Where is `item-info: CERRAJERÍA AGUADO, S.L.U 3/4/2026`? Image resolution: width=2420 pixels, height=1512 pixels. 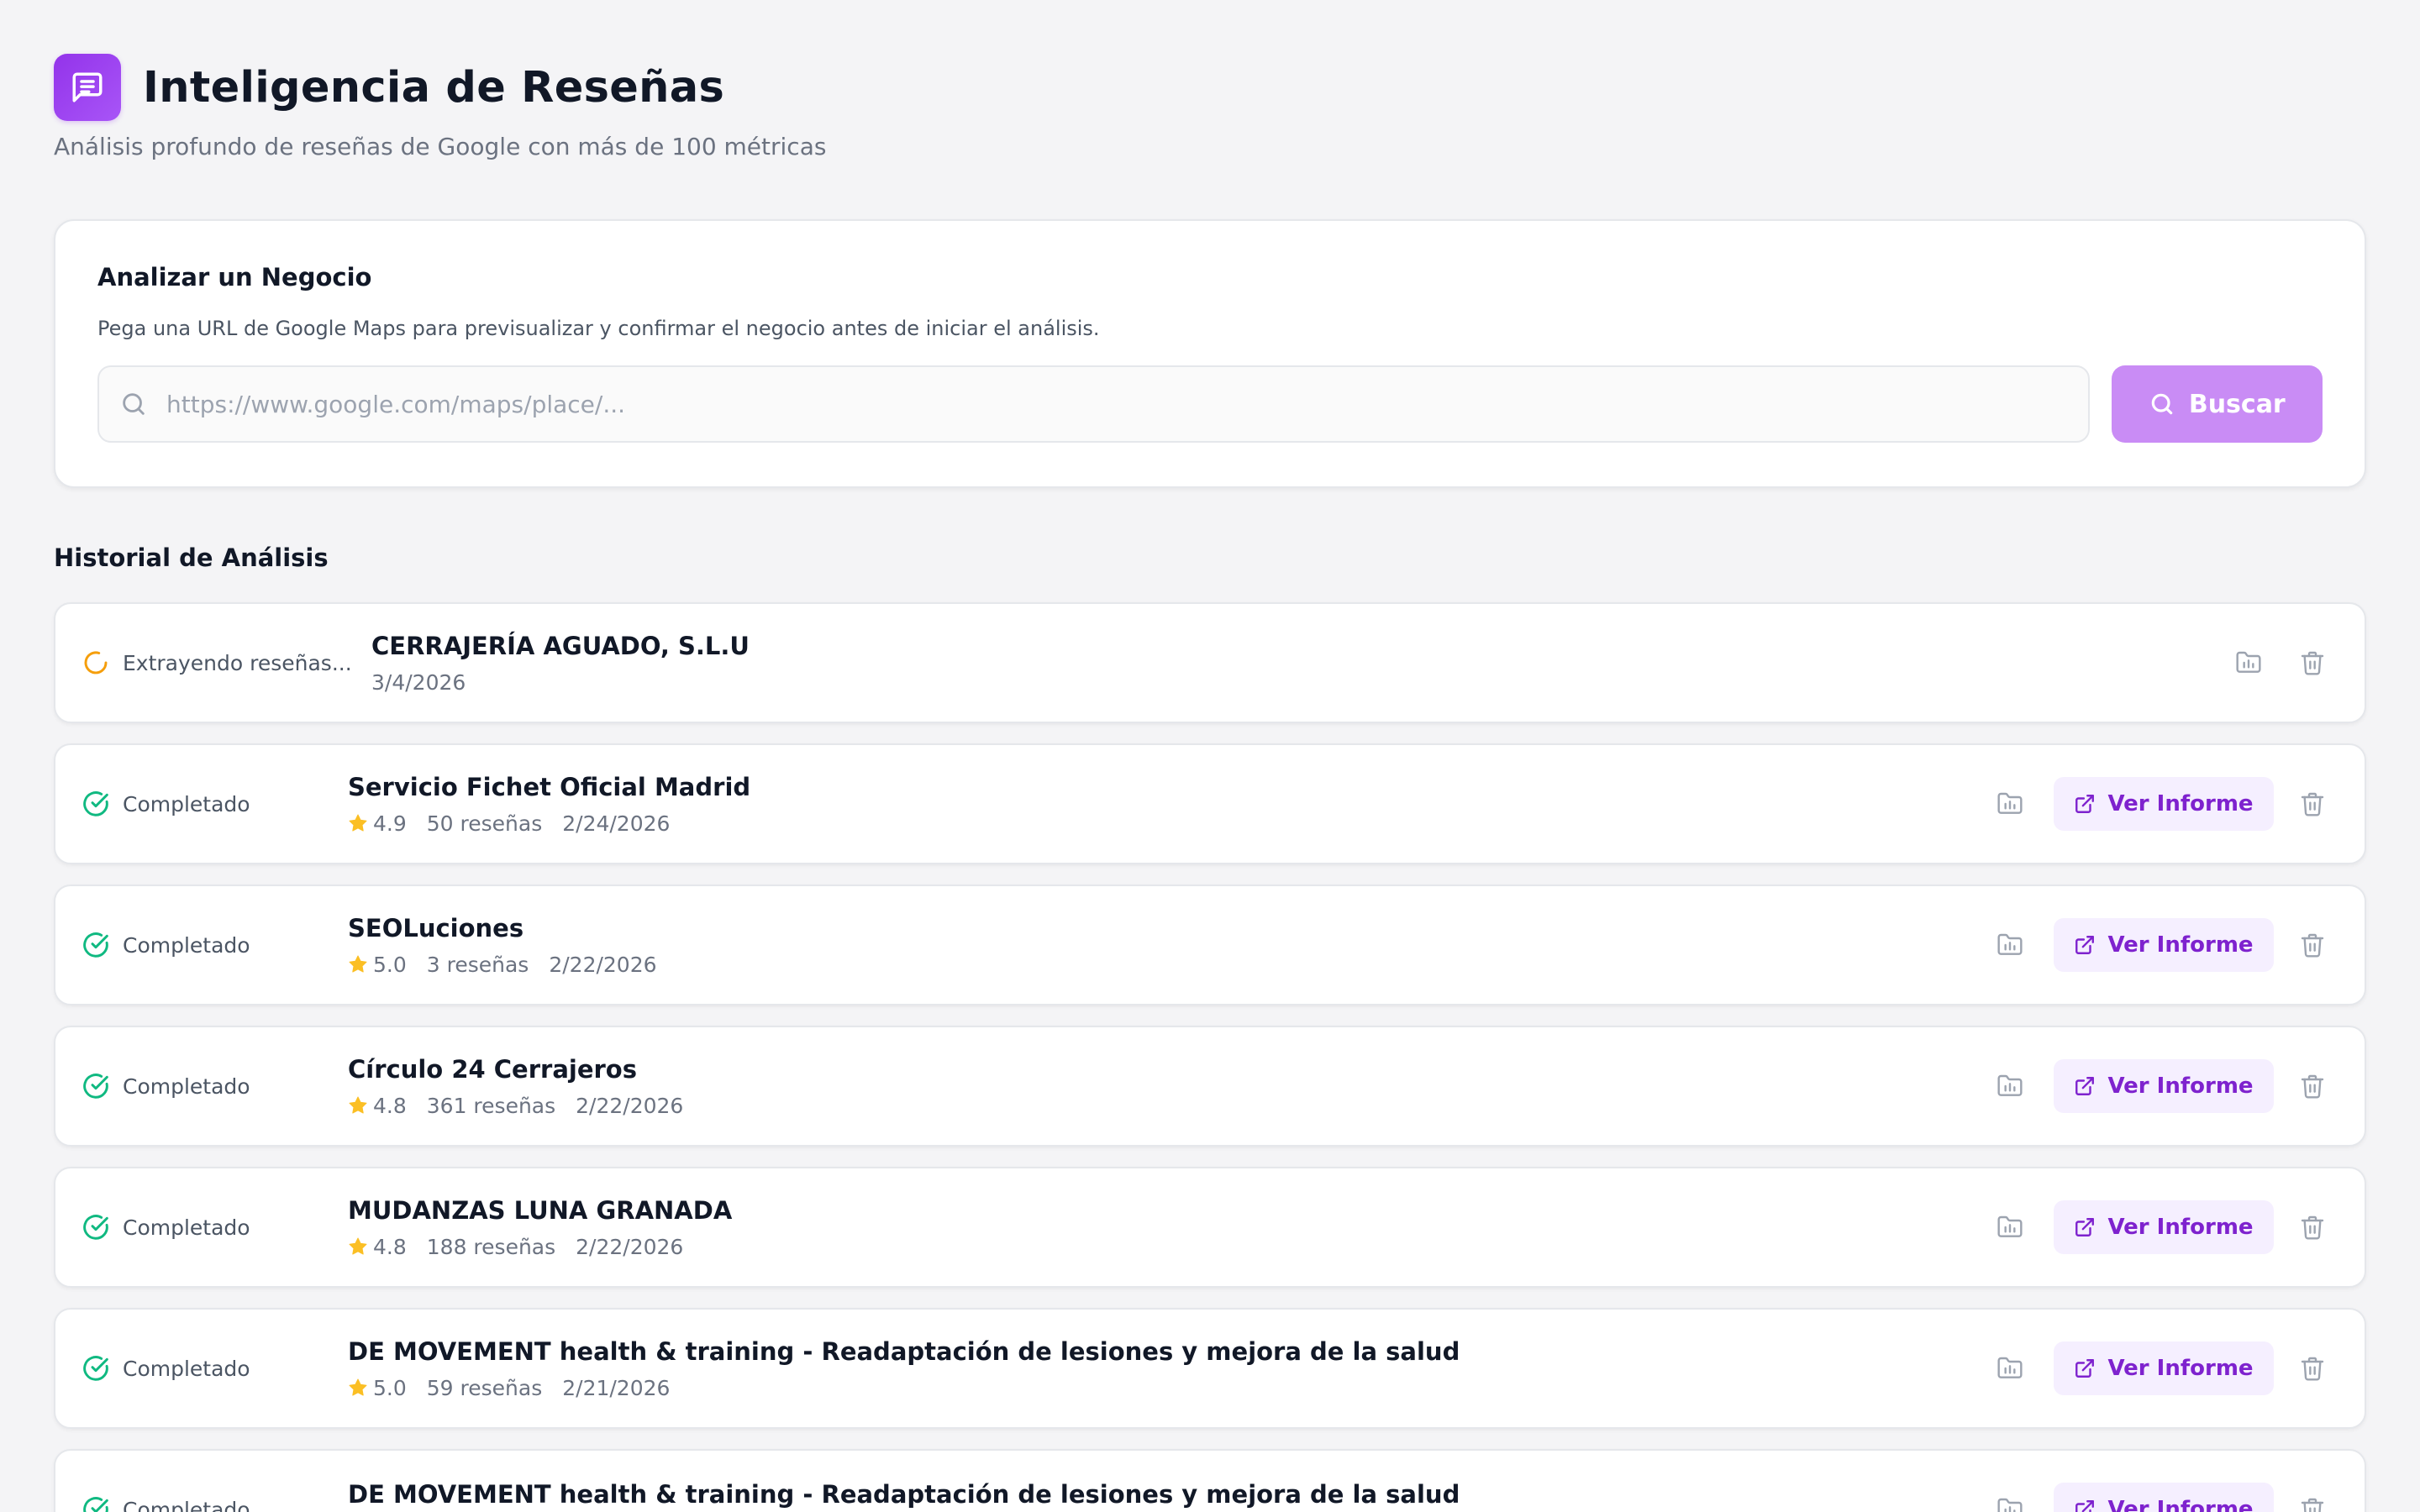
item-info: CERRAJERÍA AGUADO, S.L.U 3/4/2026 is located at coordinates (560, 663).